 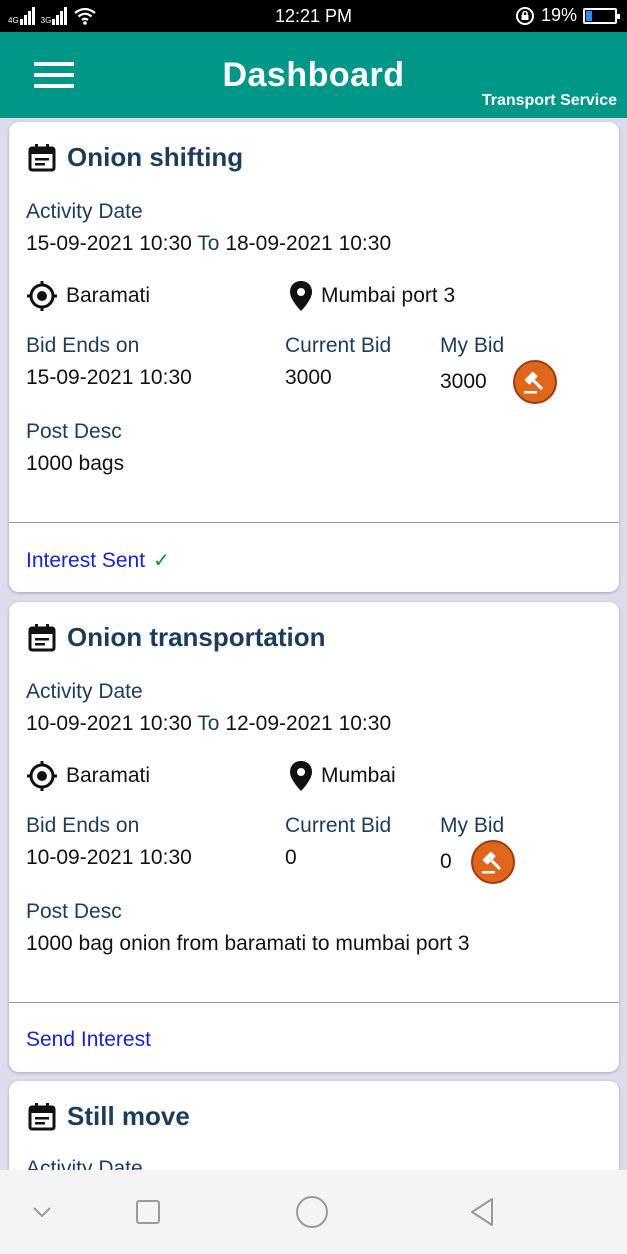 I want to click on home-icon, so click(x=312, y=1212).